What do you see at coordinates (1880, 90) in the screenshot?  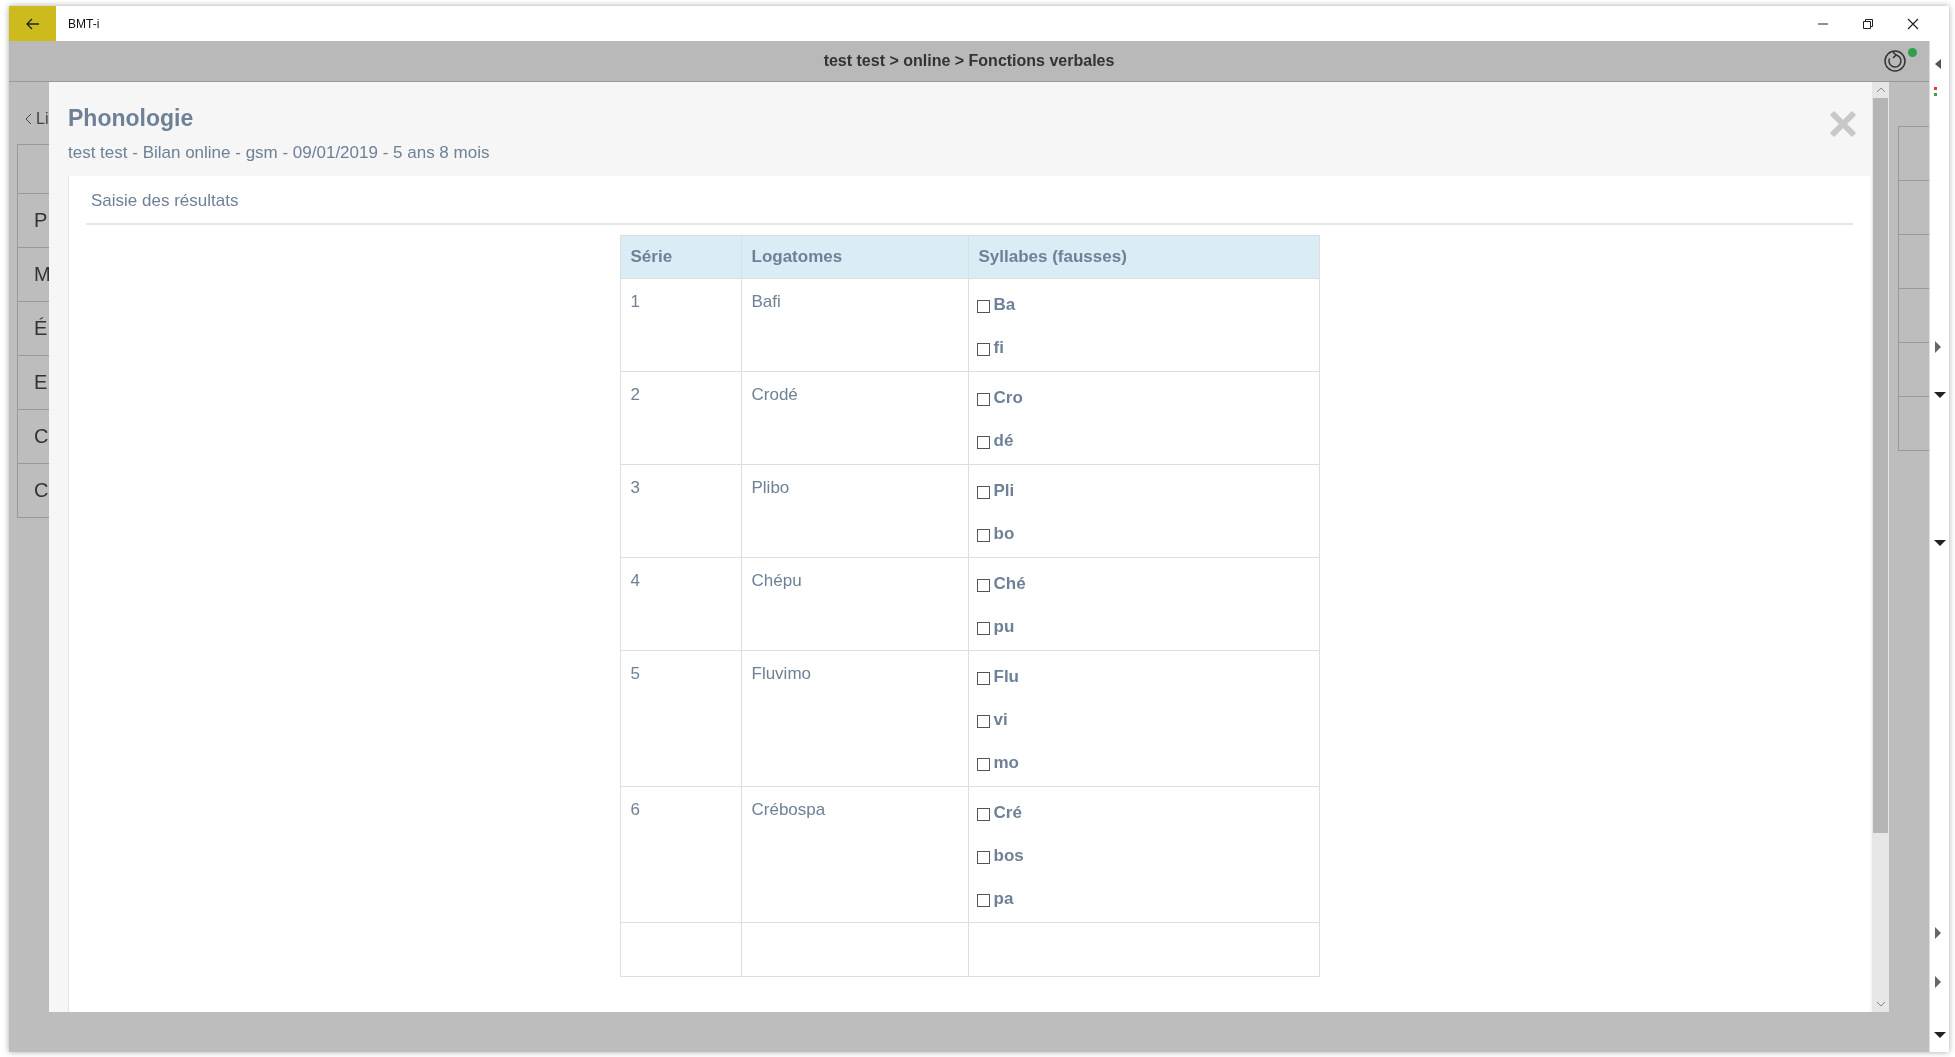 I see `scroll-up-icon` at bounding box center [1880, 90].